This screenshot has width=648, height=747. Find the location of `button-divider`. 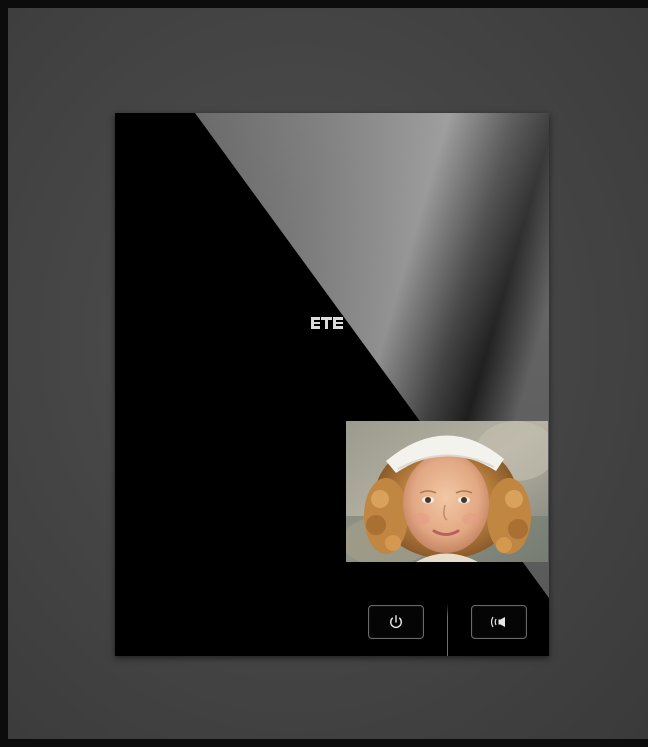

button-divider is located at coordinates (447, 629).